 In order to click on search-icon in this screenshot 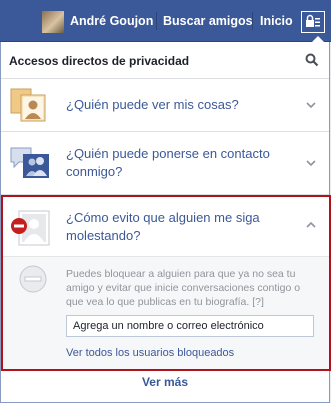, I will do `click(312, 60)`.